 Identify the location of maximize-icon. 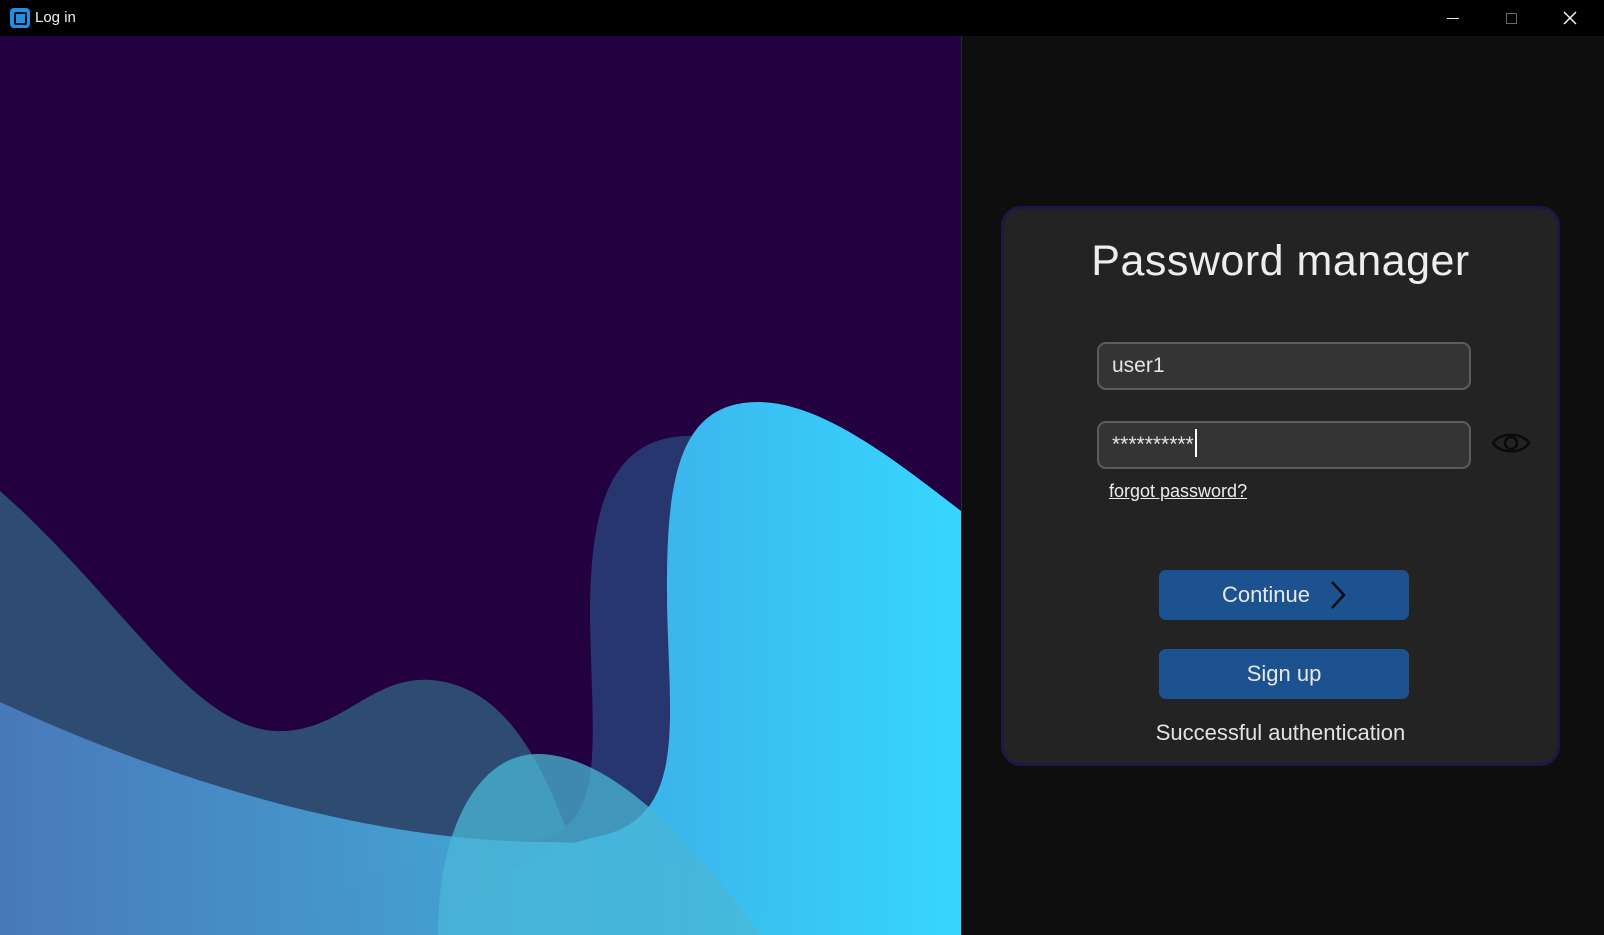
(1511, 18).